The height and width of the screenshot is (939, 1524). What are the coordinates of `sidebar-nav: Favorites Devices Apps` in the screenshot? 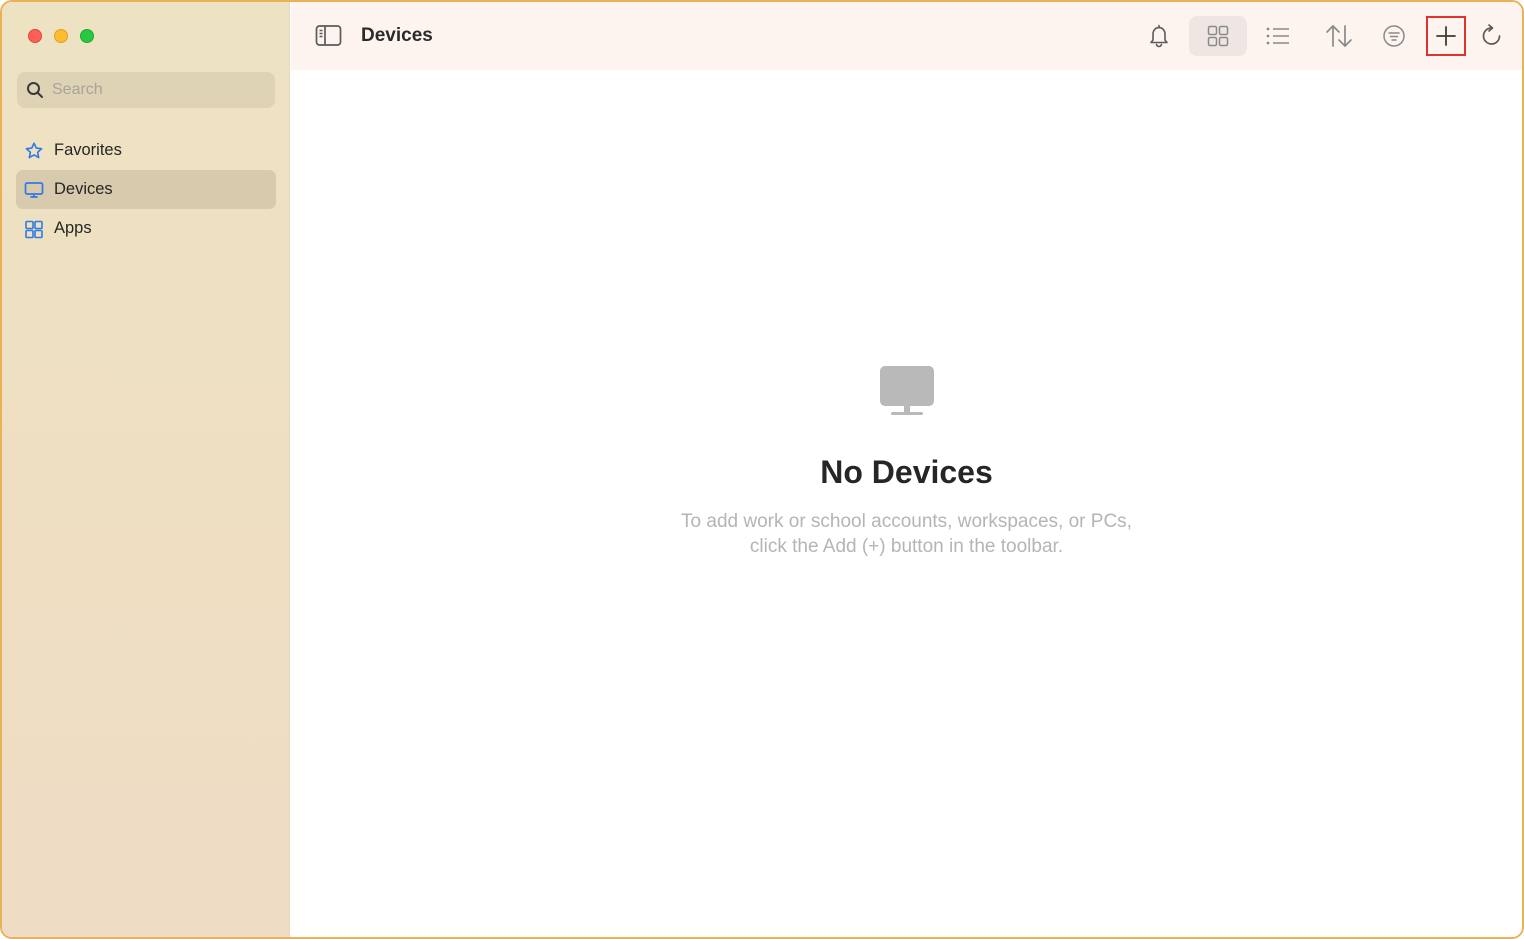 It's located at (146, 189).